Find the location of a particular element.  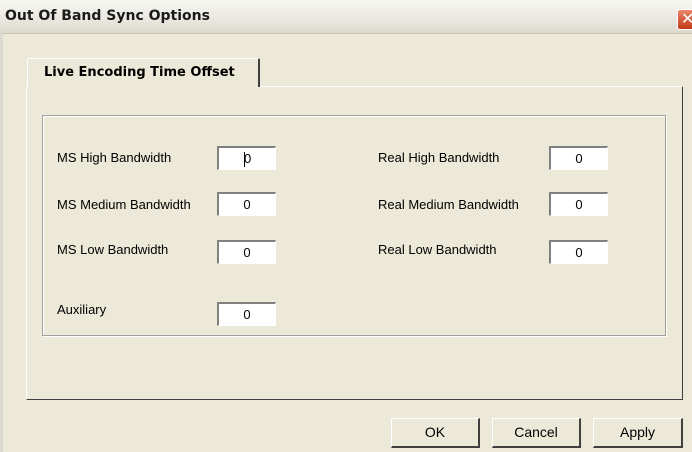

tab-label: Live Encoding Time Offset is located at coordinates (139, 72).